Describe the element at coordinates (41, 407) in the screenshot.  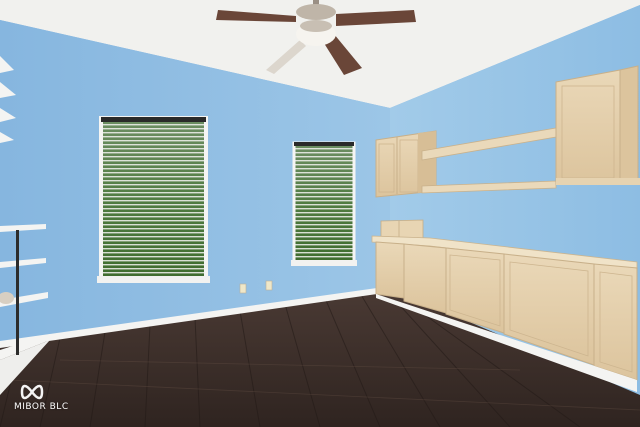
I see `watermark-text: MIBOR BLC` at that location.